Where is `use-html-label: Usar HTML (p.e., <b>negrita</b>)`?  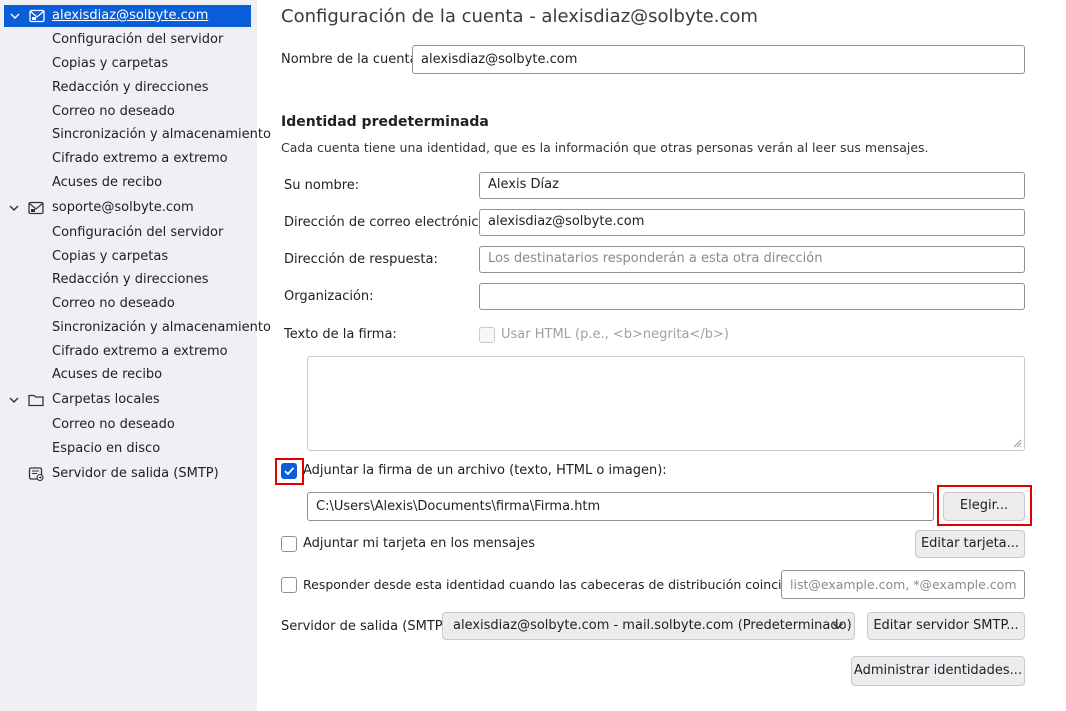
use-html-label: Usar HTML (p.e., <b>negrita</b>) is located at coordinates (615, 334).